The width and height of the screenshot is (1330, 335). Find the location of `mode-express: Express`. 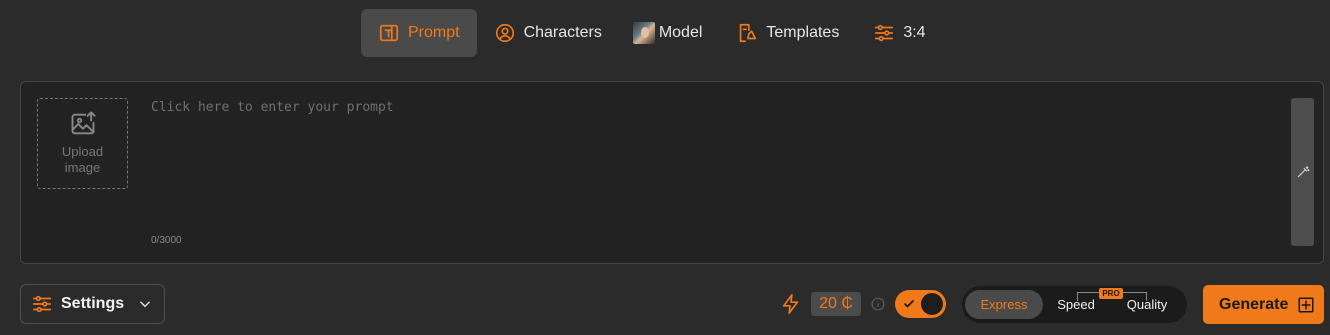

mode-express: Express is located at coordinates (1004, 304).